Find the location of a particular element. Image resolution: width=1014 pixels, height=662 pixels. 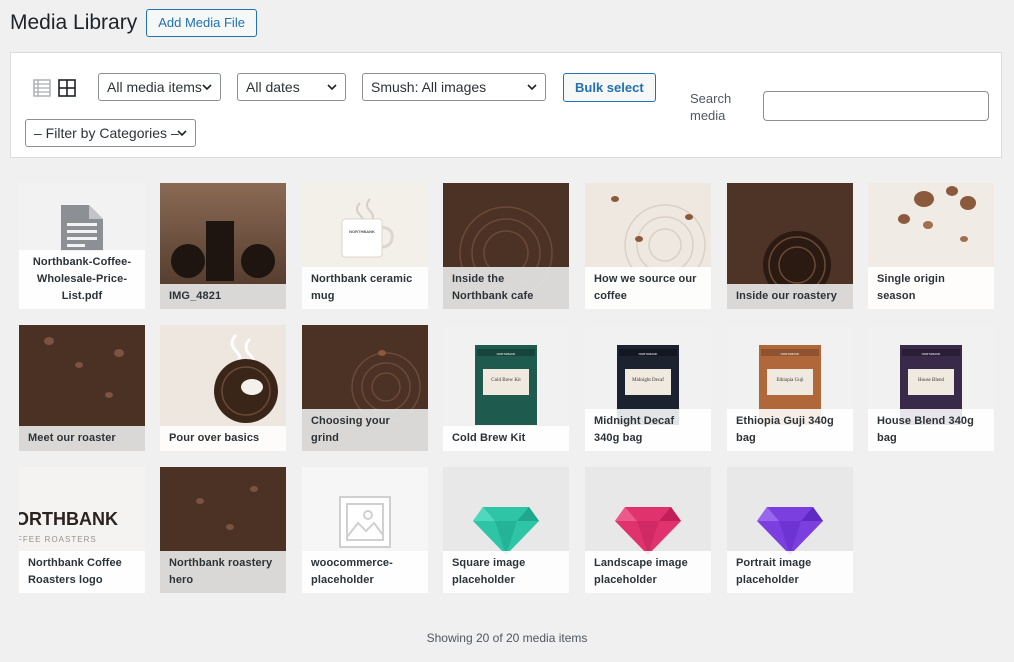

mug-brand-text: NORTHBANK is located at coordinates (362, 231).